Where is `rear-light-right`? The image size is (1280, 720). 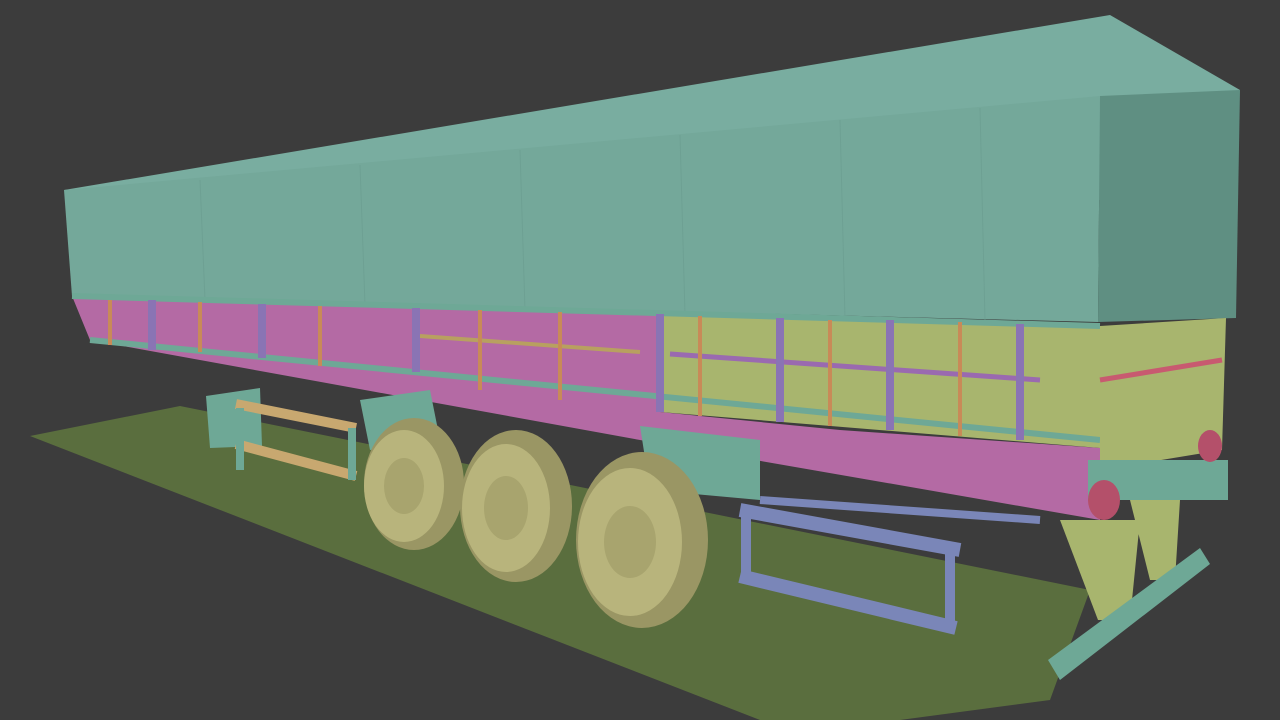
rear-light-right is located at coordinates (1210, 446).